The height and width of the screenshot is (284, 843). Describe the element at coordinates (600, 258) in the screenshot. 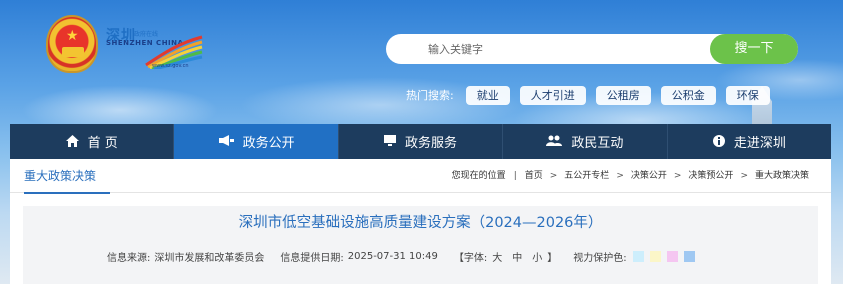

I see `eye-protection-label: 视力保护色:` at that location.